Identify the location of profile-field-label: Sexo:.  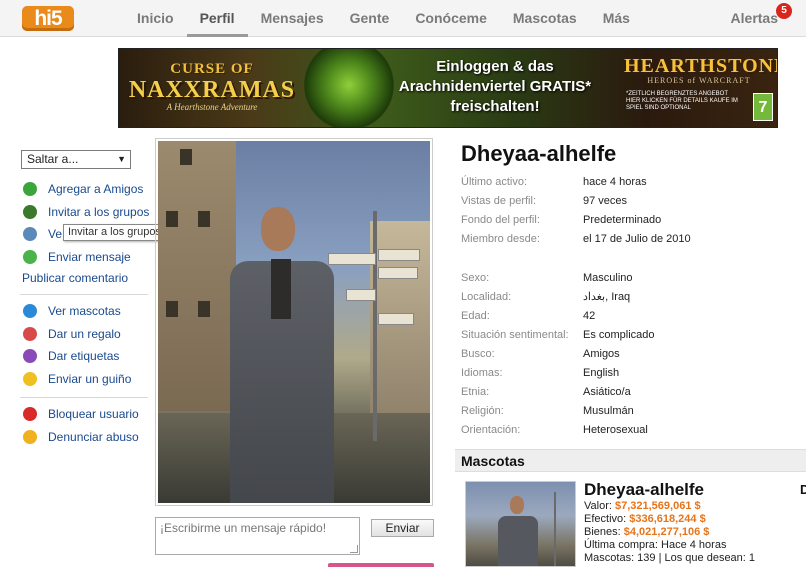
(475, 278).